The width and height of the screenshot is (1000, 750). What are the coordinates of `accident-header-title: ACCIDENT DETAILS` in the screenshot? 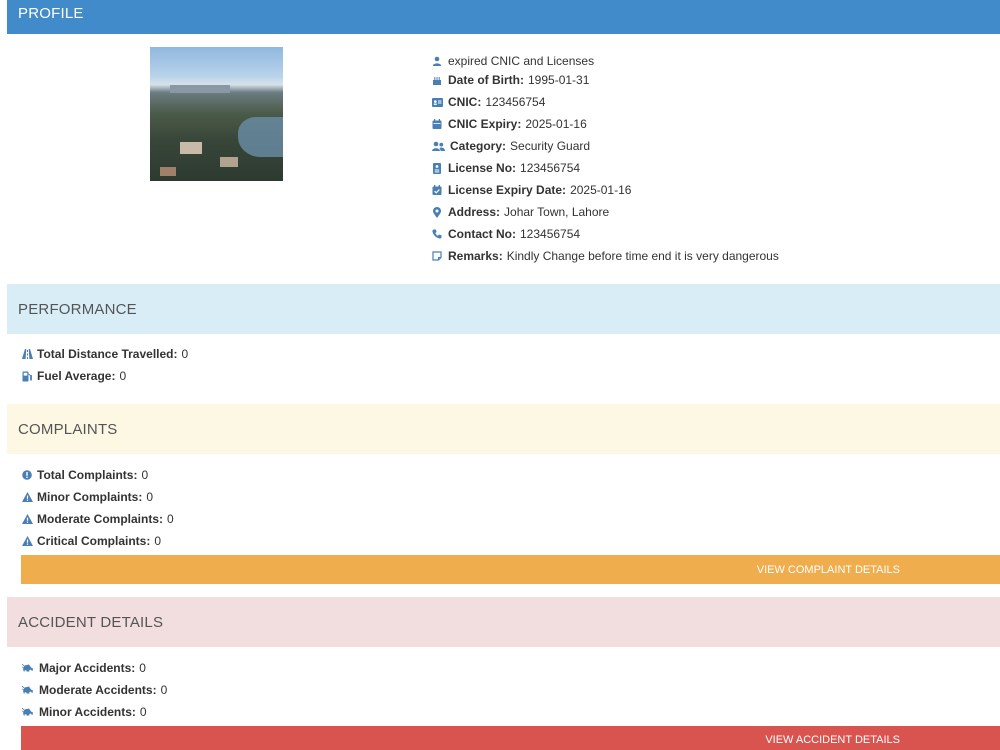 It's located at (91, 622).